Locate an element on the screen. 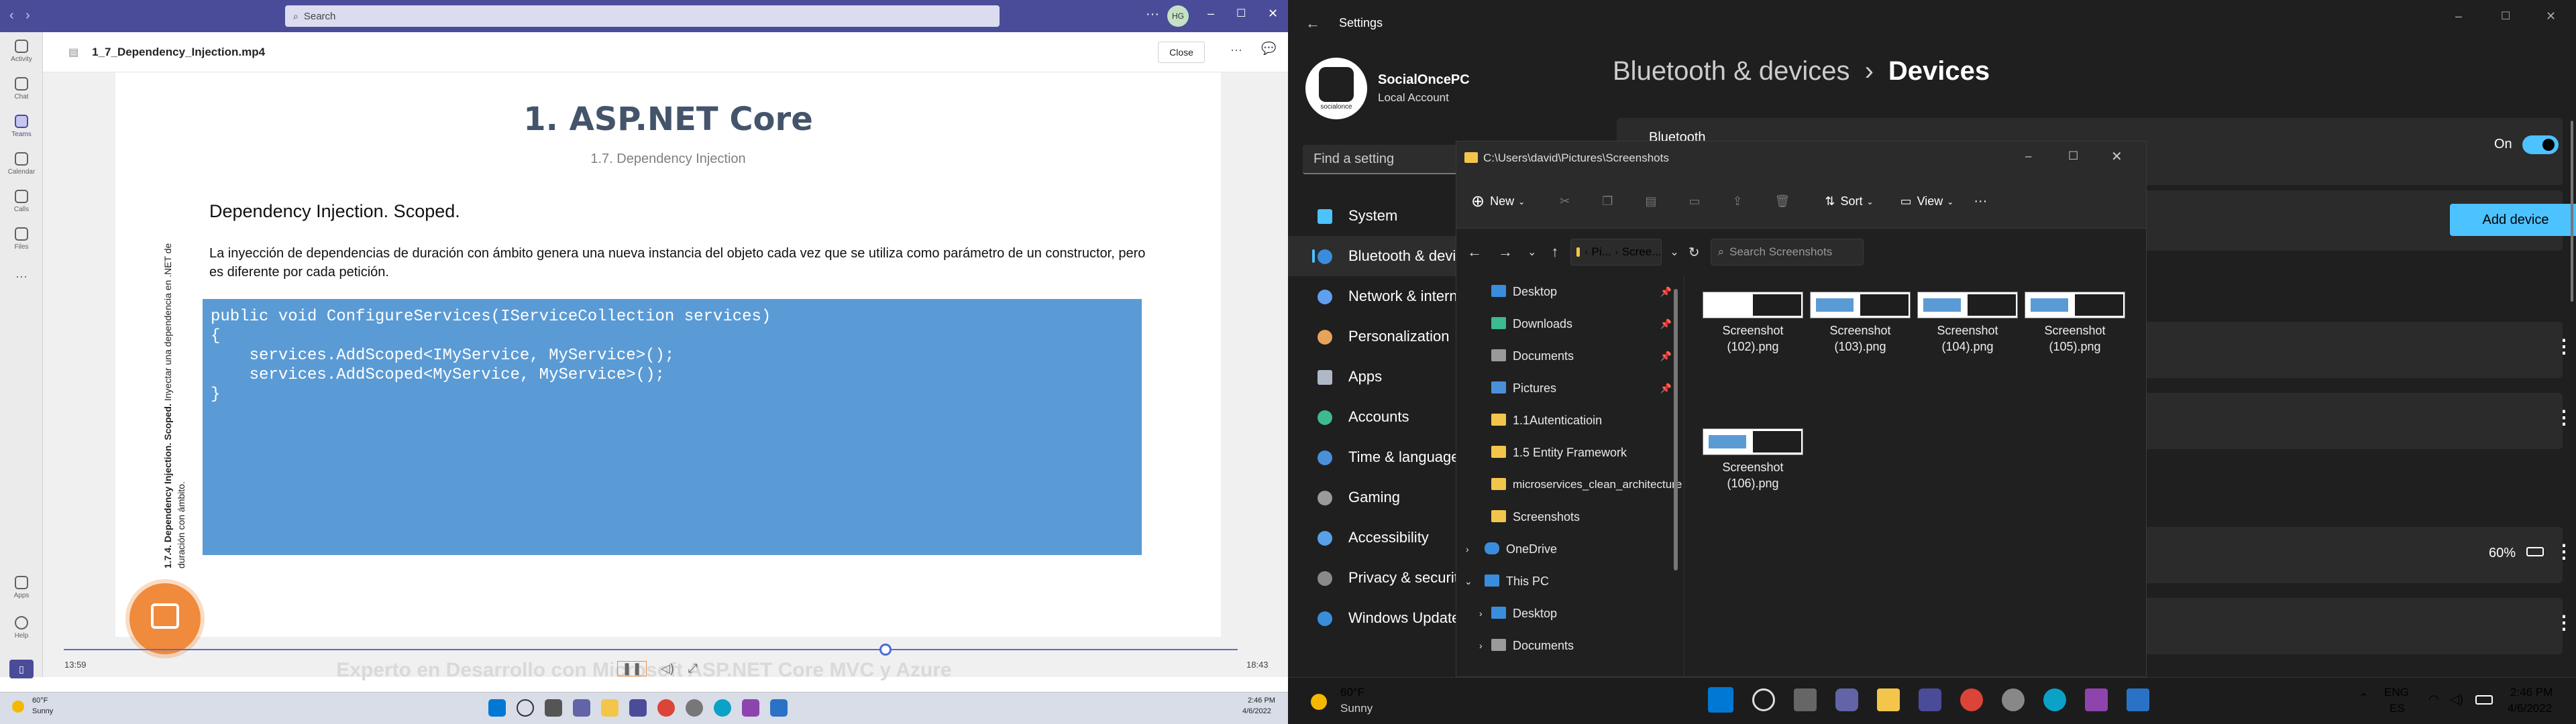  rail-item-activity: Activity is located at coordinates (21, 51).